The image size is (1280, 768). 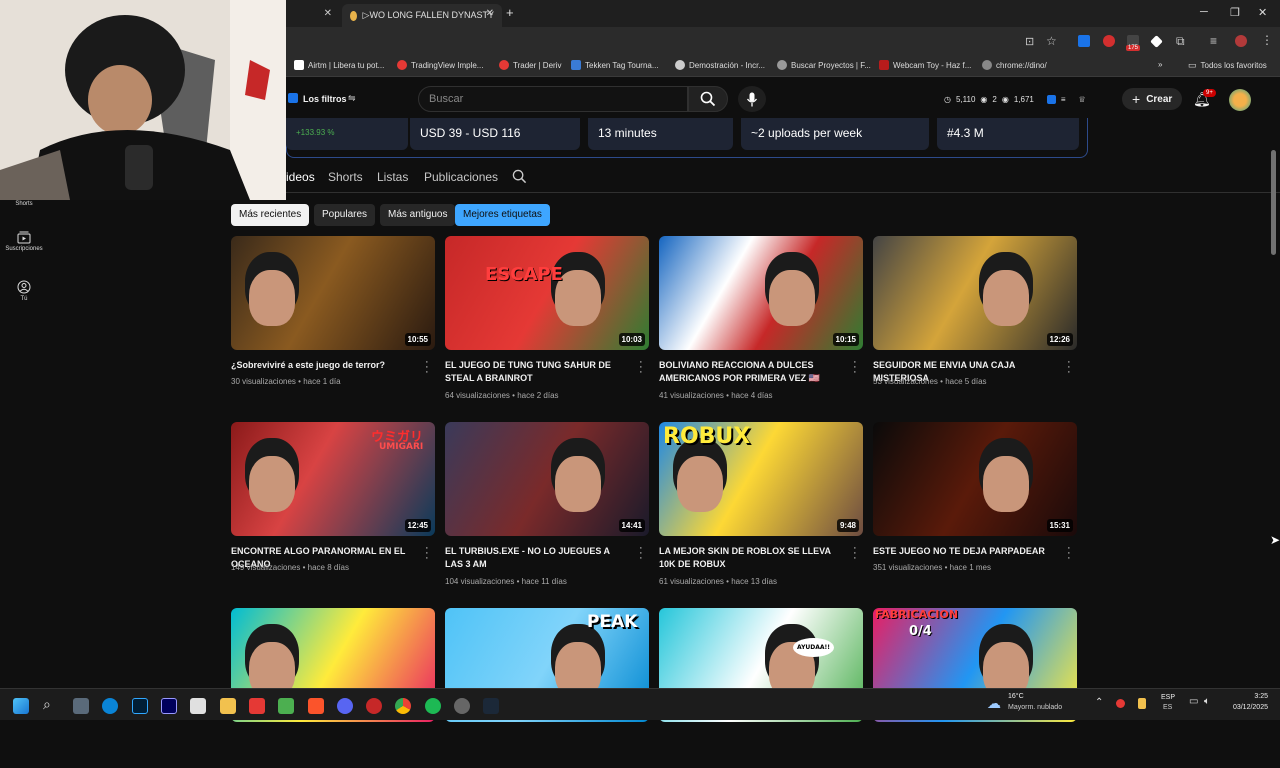 I want to click on chip-popular: Populares, so click(x=345, y=215).